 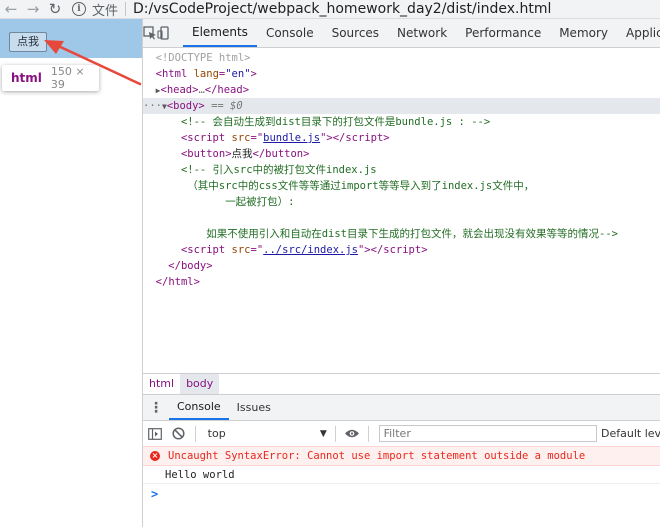 I want to click on arrow-left-icon: ←, so click(x=11, y=9).